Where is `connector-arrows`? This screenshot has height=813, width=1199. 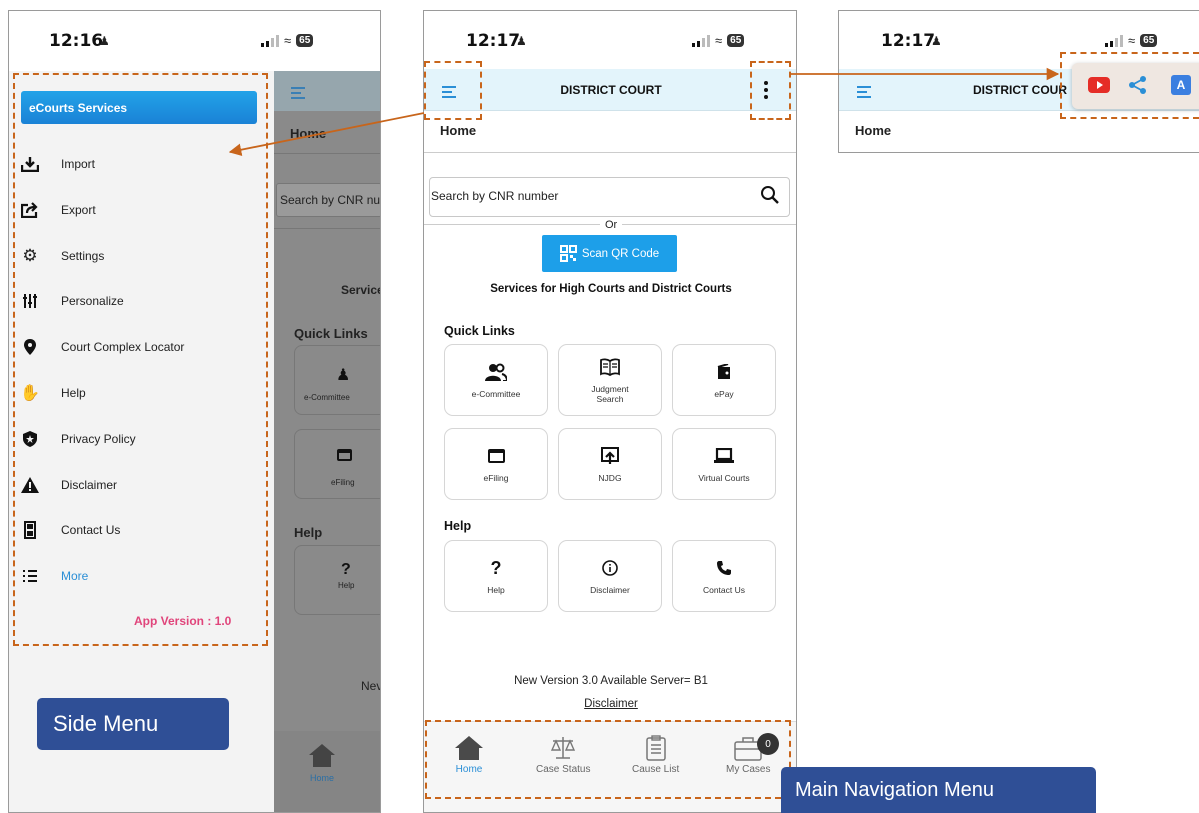
connector-arrows is located at coordinates (644, 111).